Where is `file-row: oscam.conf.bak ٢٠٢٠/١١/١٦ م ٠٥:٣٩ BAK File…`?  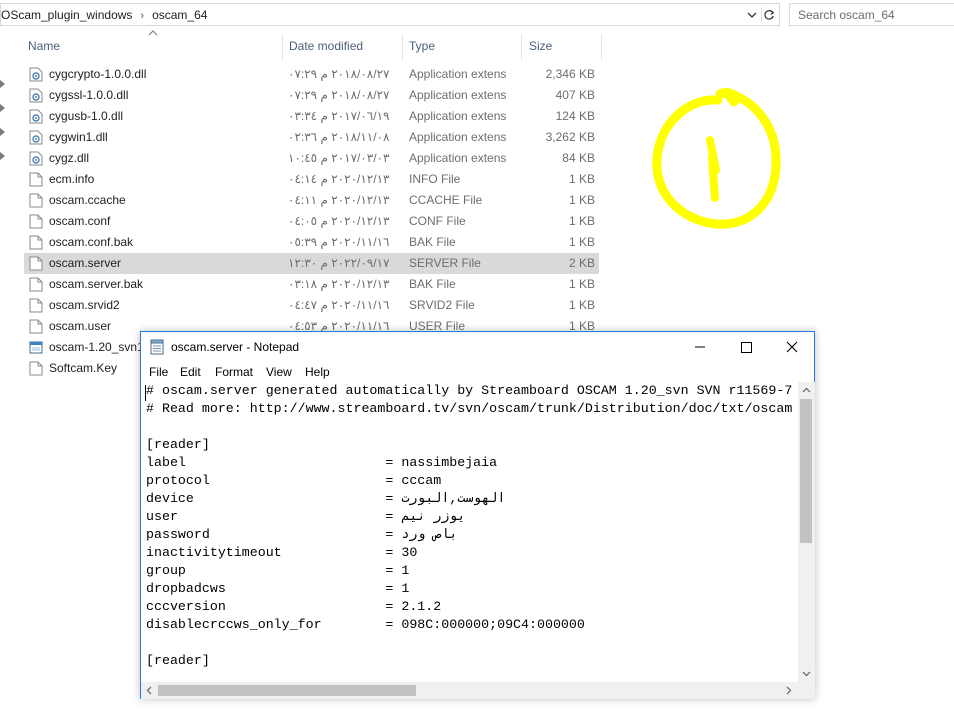 file-row: oscam.conf.bak ٢٠٢٠/١١/١٦ م ٠٥:٣٩ BAK File… is located at coordinates (311, 242).